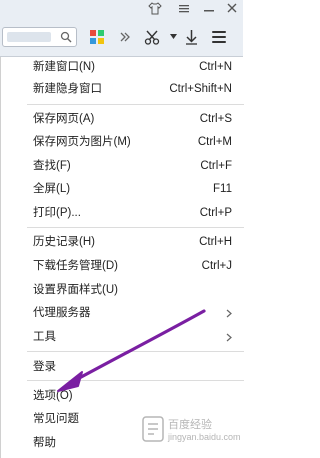 The image size is (320, 458). I want to click on menu-item-label: 设置界面样式(U), so click(75, 290).